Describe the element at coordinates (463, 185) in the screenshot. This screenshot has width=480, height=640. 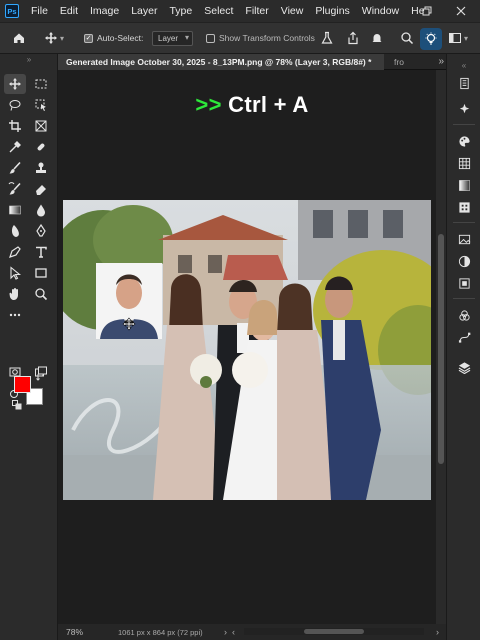
I see `gradients-icon` at that location.